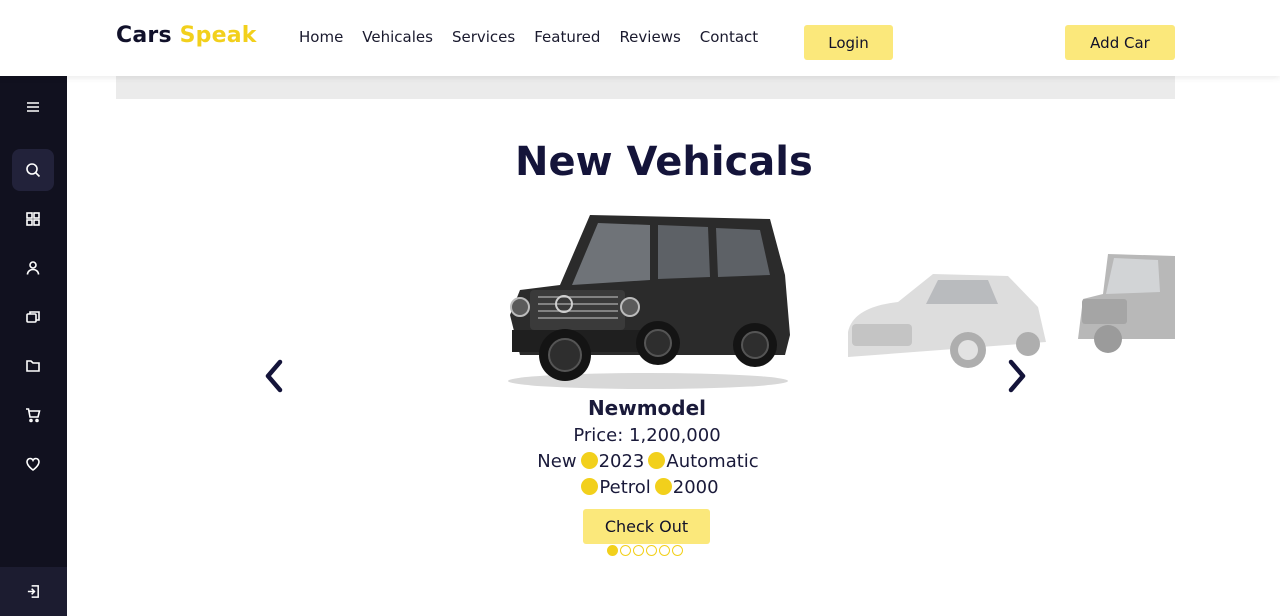 The width and height of the screenshot is (1280, 616). What do you see at coordinates (33, 464) in the screenshot?
I see `heart-icon` at bounding box center [33, 464].